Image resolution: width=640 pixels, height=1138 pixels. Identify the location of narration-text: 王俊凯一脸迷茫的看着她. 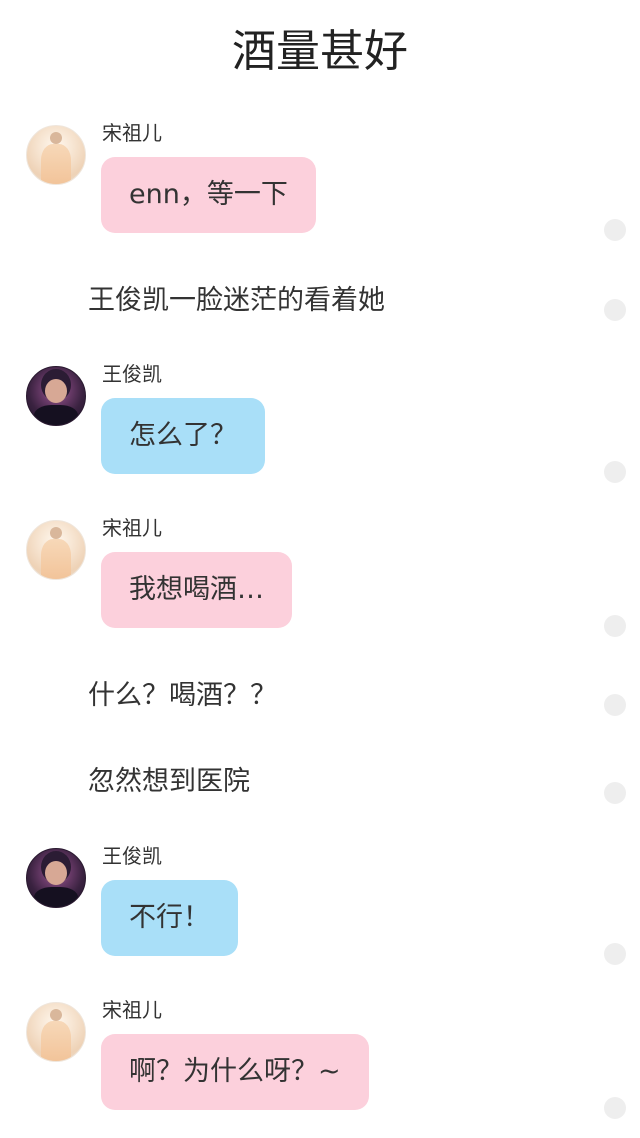
(236, 300).